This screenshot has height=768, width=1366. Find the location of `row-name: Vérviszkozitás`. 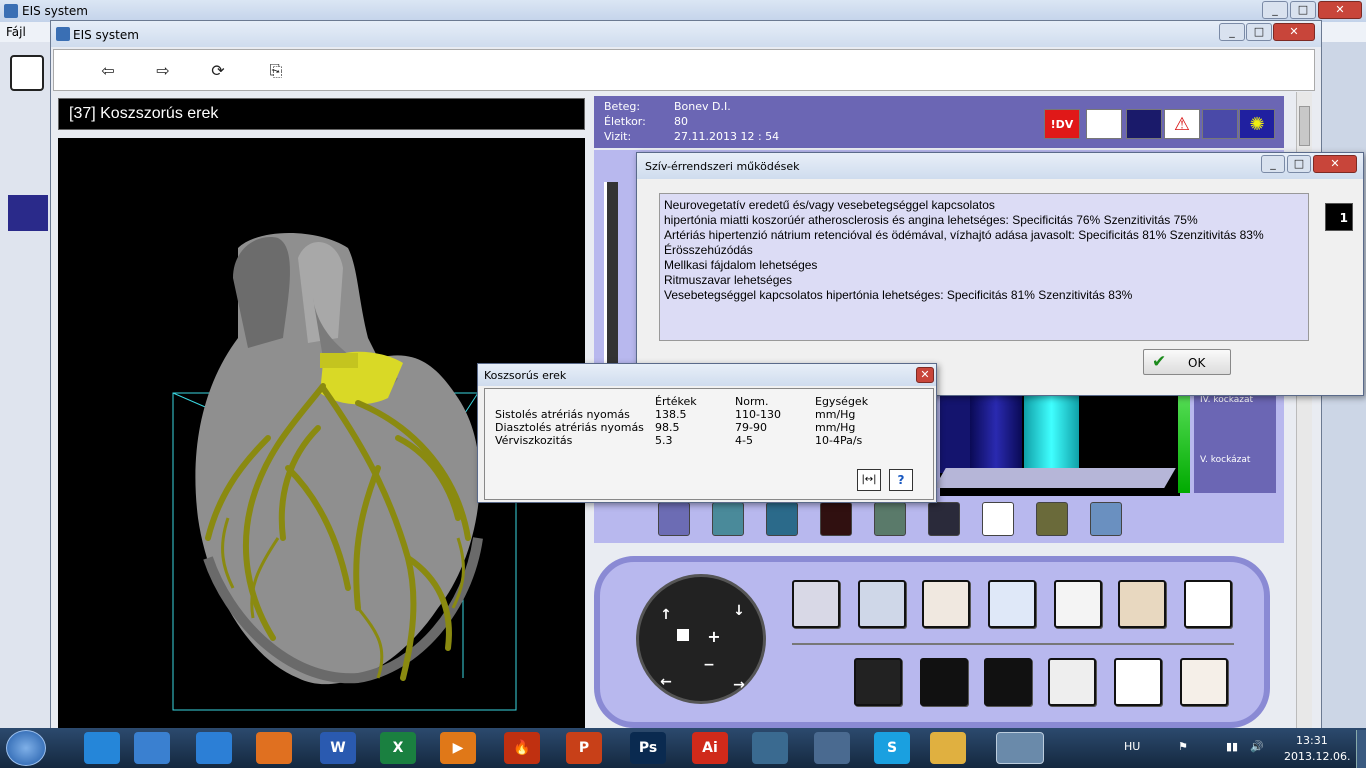

row-name: Vérviszkozitás is located at coordinates (534, 440).